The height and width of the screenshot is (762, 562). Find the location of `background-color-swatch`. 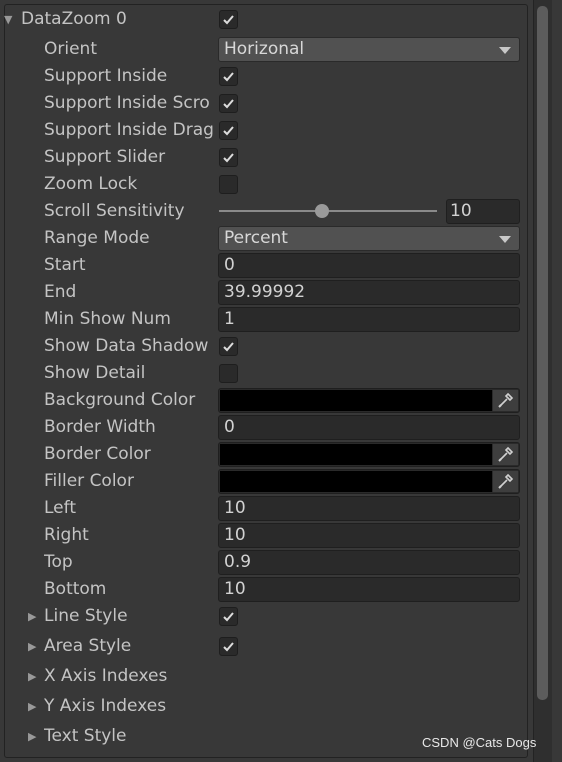

background-color-swatch is located at coordinates (356, 400).